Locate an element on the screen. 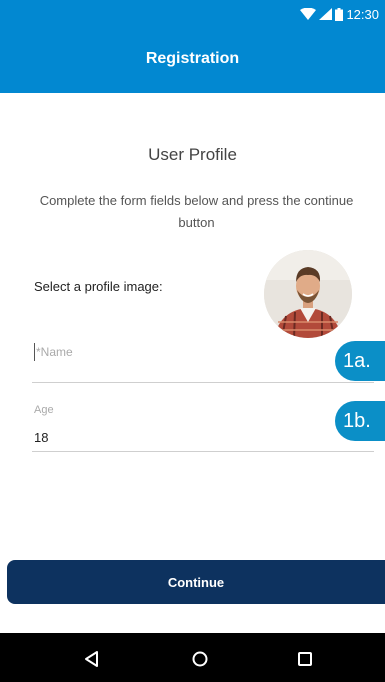 The height and width of the screenshot is (682, 385). name-field: *Name is located at coordinates (203, 356).